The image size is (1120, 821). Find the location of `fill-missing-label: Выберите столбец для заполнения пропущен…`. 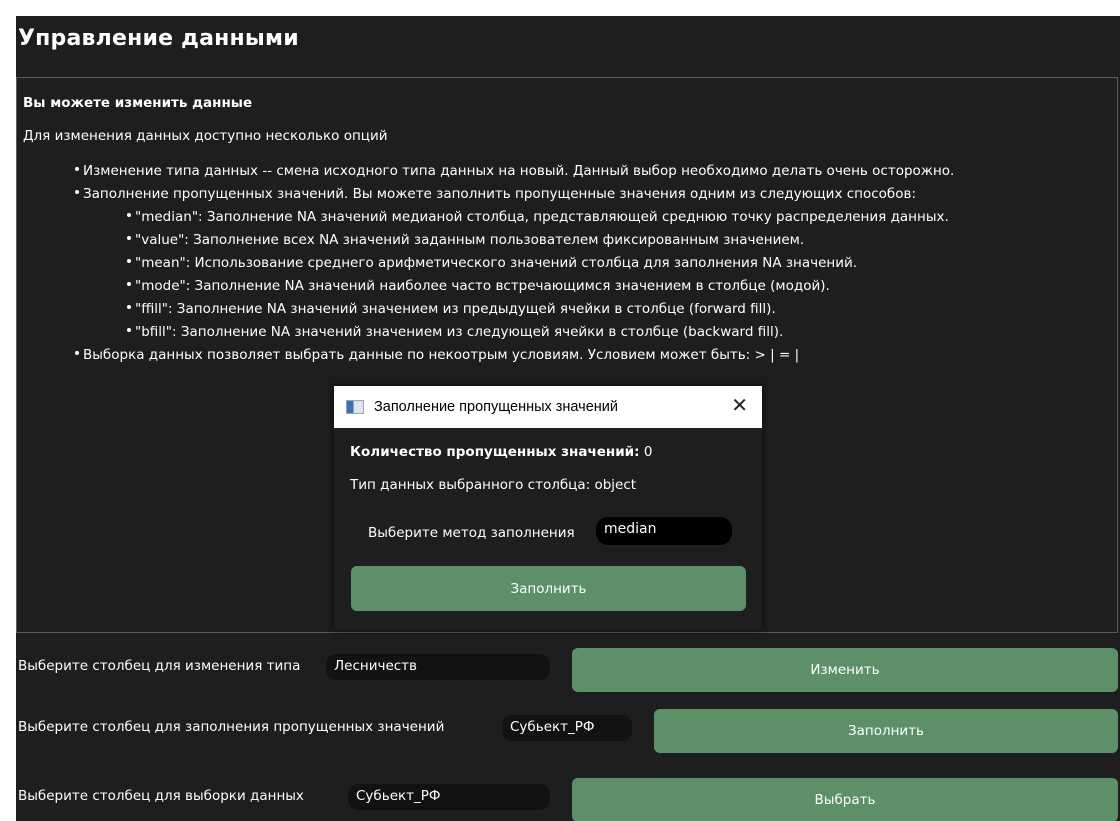

fill-missing-label: Выберите столбец для заполнения пропущен… is located at coordinates (231, 727).